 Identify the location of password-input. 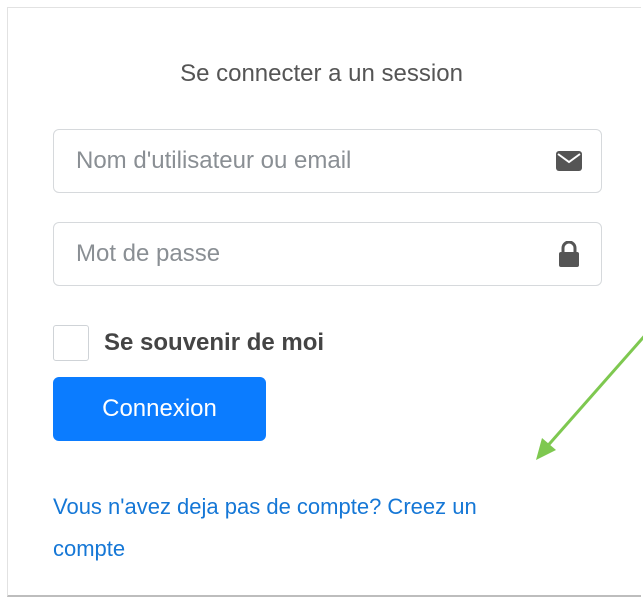
(315, 254).